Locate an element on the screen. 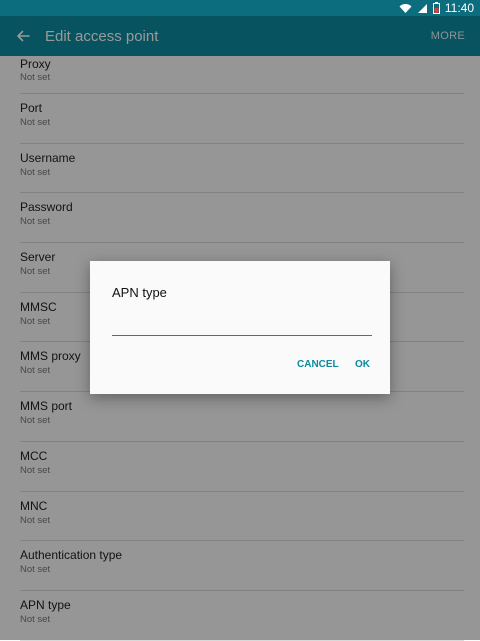  cancel-button: CANCEL is located at coordinates (318, 364).